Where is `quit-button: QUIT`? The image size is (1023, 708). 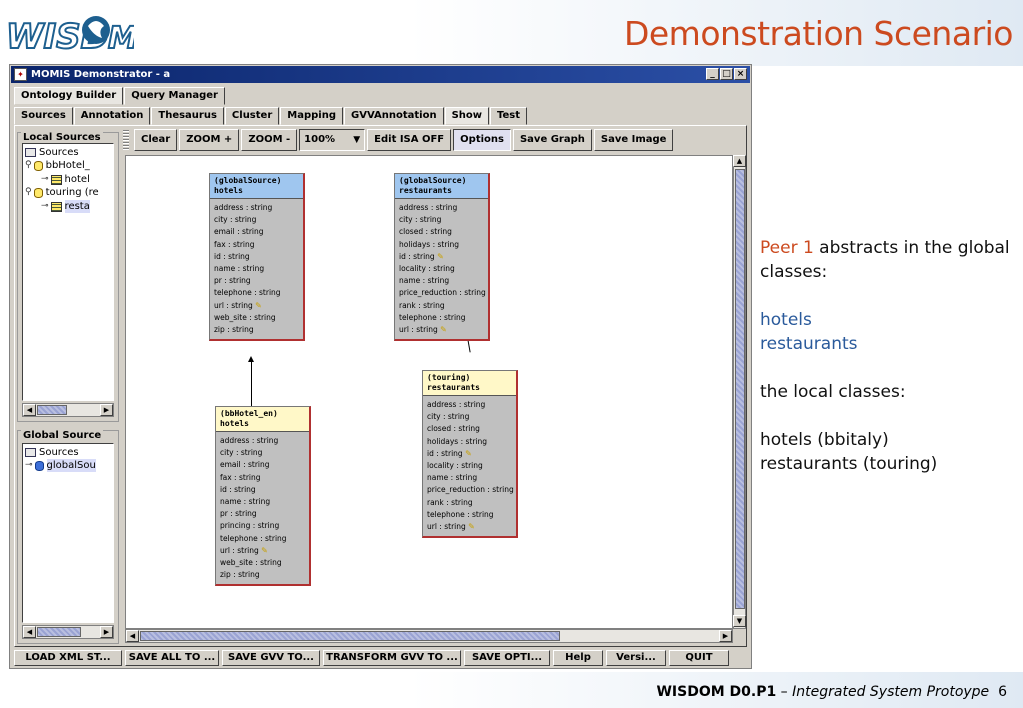 quit-button: QUIT is located at coordinates (699, 658).